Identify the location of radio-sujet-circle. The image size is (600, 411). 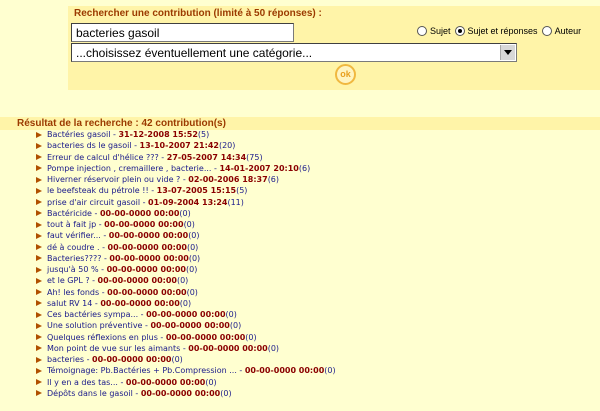
(422, 31).